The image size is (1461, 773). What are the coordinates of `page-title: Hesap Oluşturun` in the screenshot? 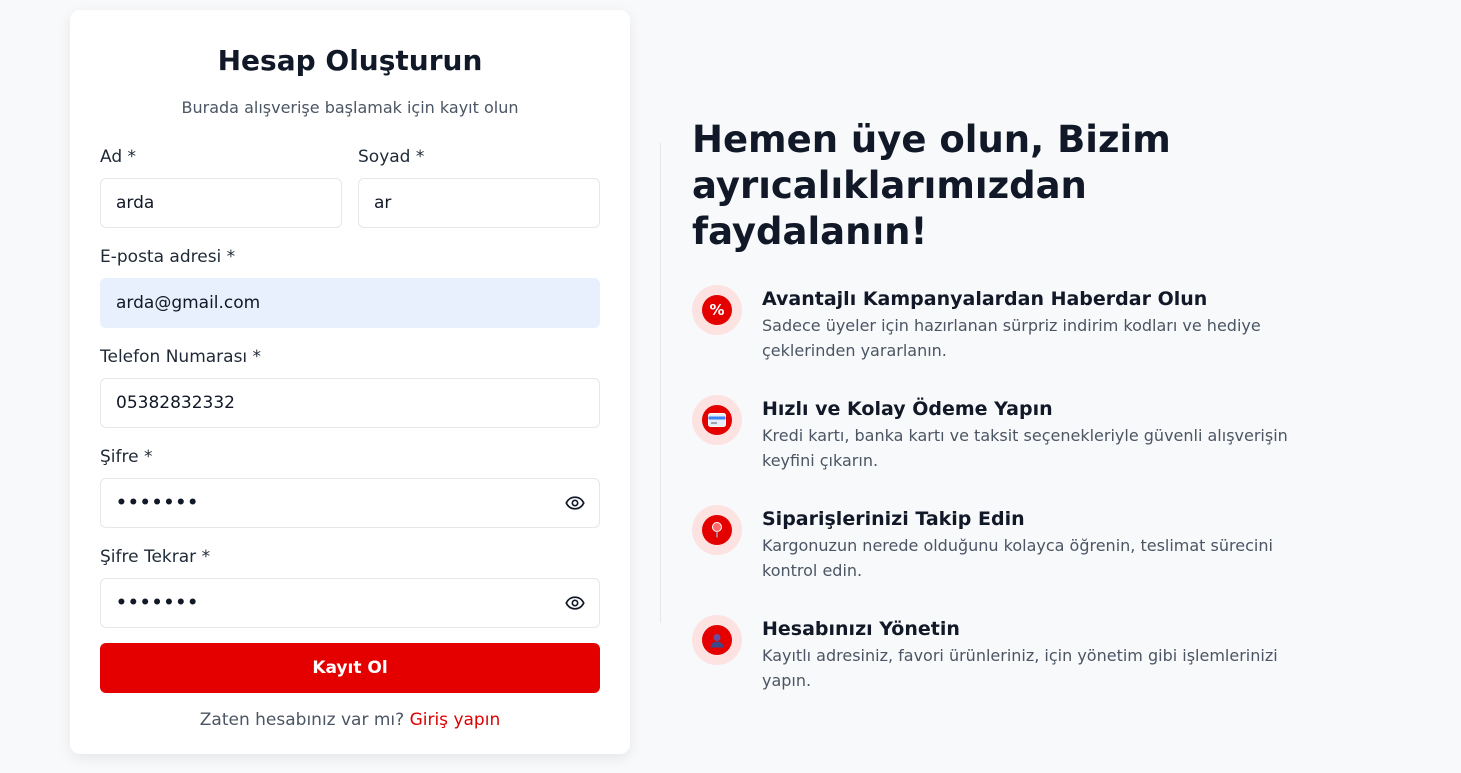 It's located at (350, 60).